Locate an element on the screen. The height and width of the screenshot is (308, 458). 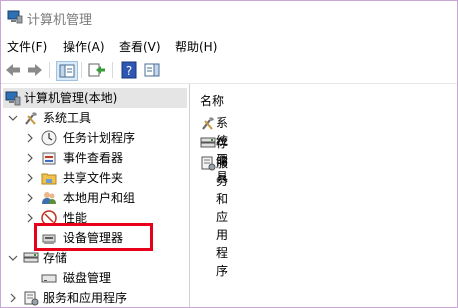
highlight-annotation is located at coordinates (93, 237).